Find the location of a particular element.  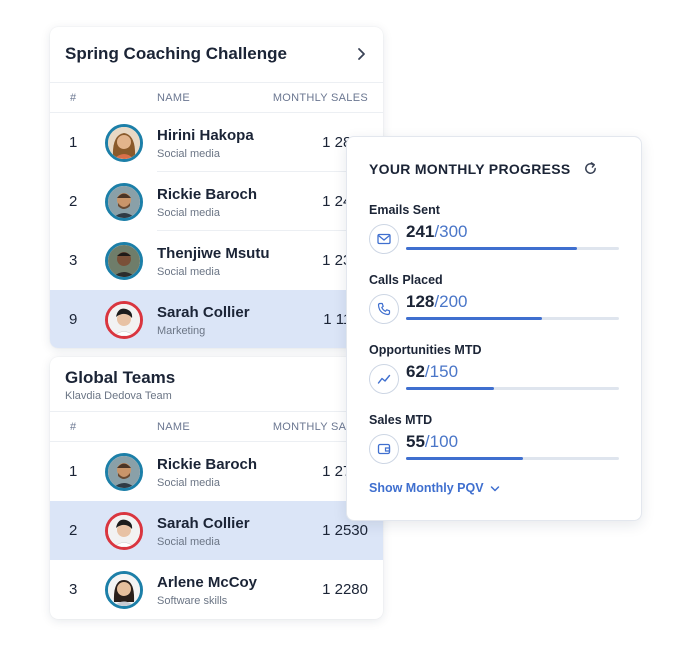

show-monthly-pqv-link: Show Monthly PQV is located at coordinates (434, 488).